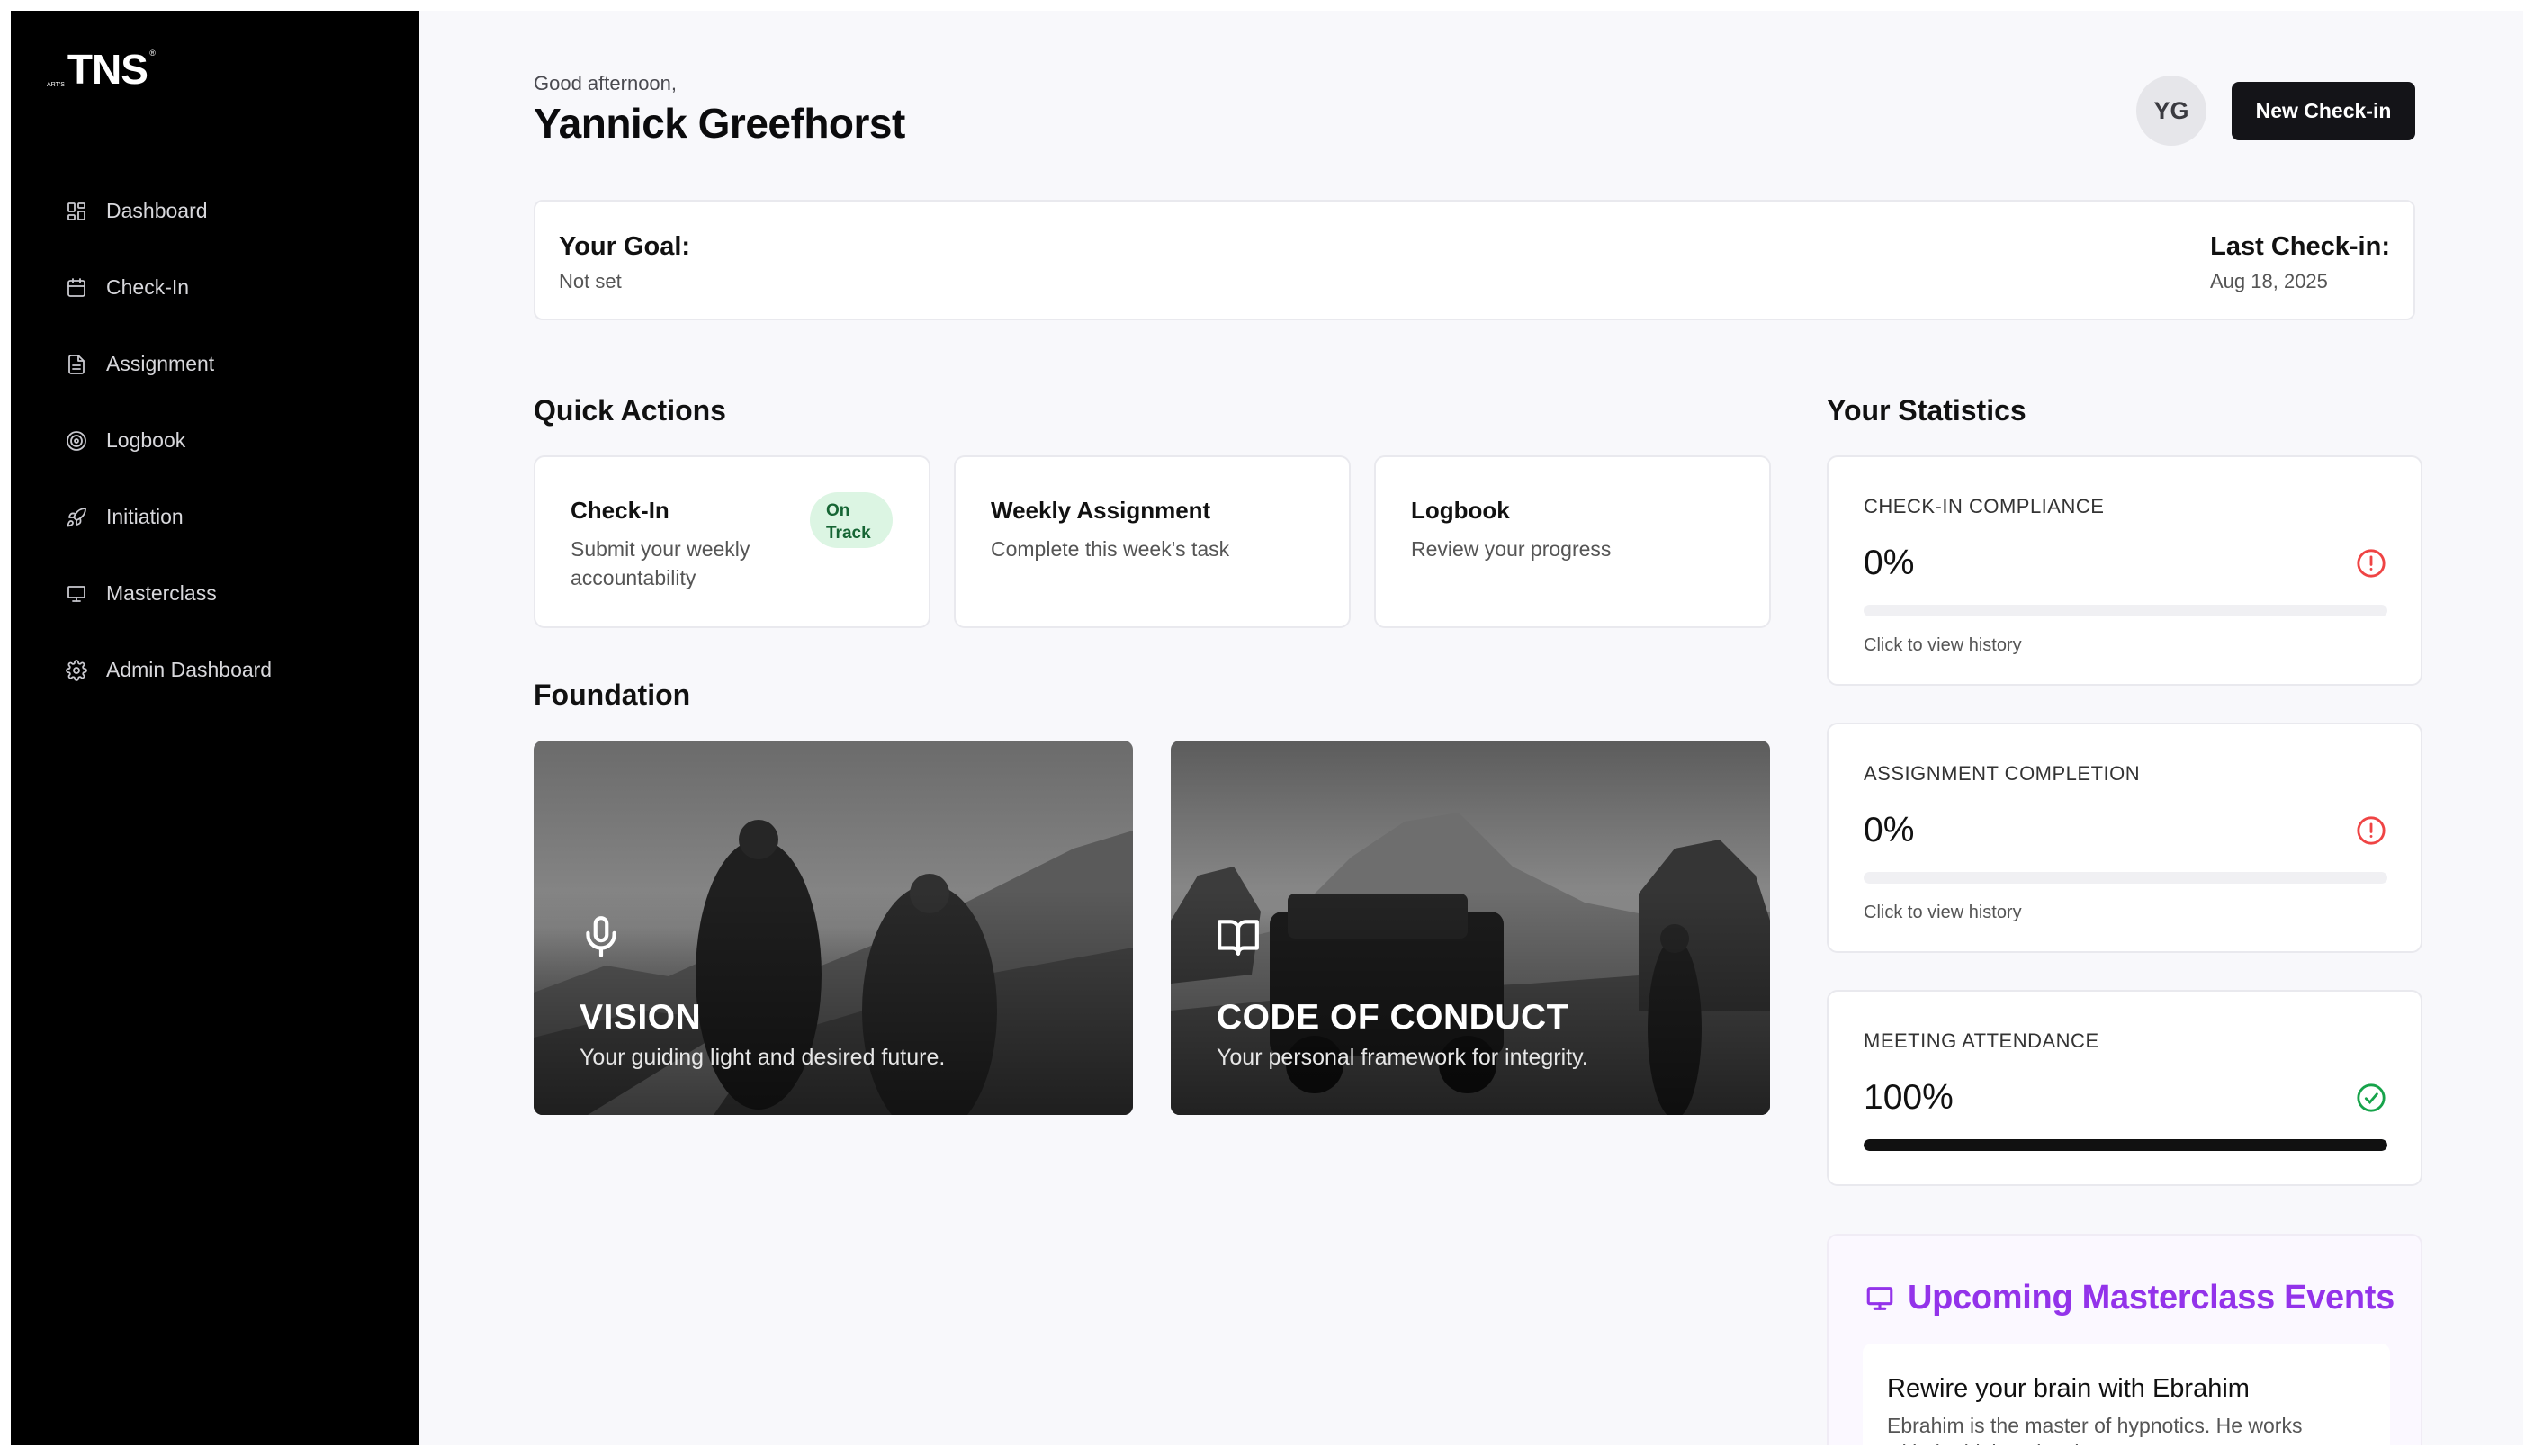 The height and width of the screenshot is (1456, 2534). What do you see at coordinates (591, 281) in the screenshot?
I see `goal-value: Not set` at bounding box center [591, 281].